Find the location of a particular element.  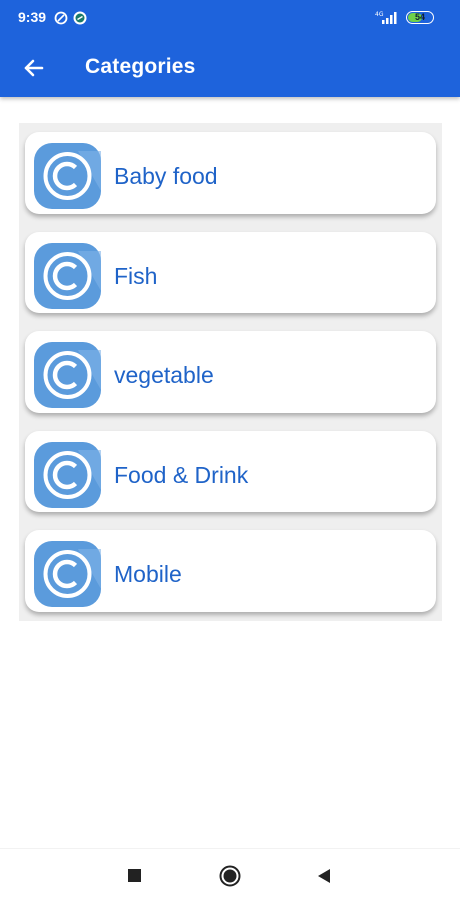

battery-icon: 54 is located at coordinates (420, 17).